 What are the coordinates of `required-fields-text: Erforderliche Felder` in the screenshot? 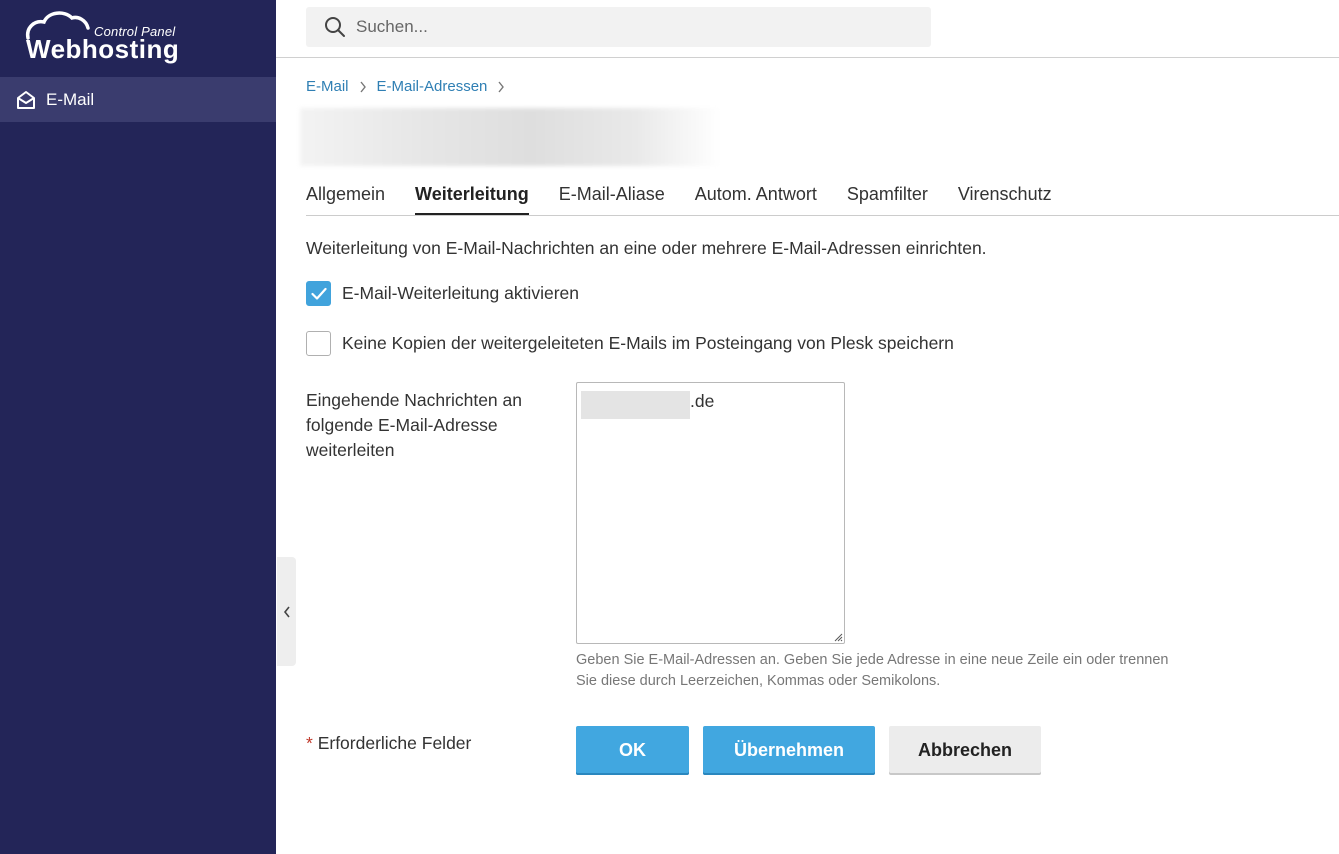 It's located at (394, 743).